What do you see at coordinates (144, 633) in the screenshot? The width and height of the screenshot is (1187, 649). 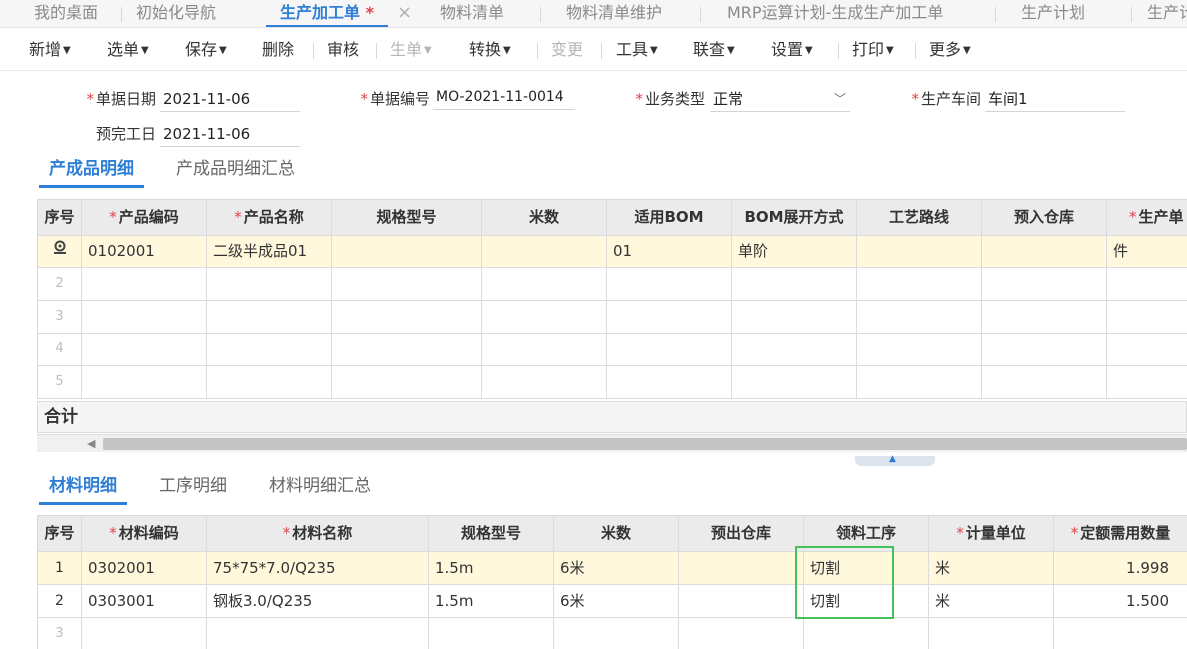 I see `material-code-cell` at bounding box center [144, 633].